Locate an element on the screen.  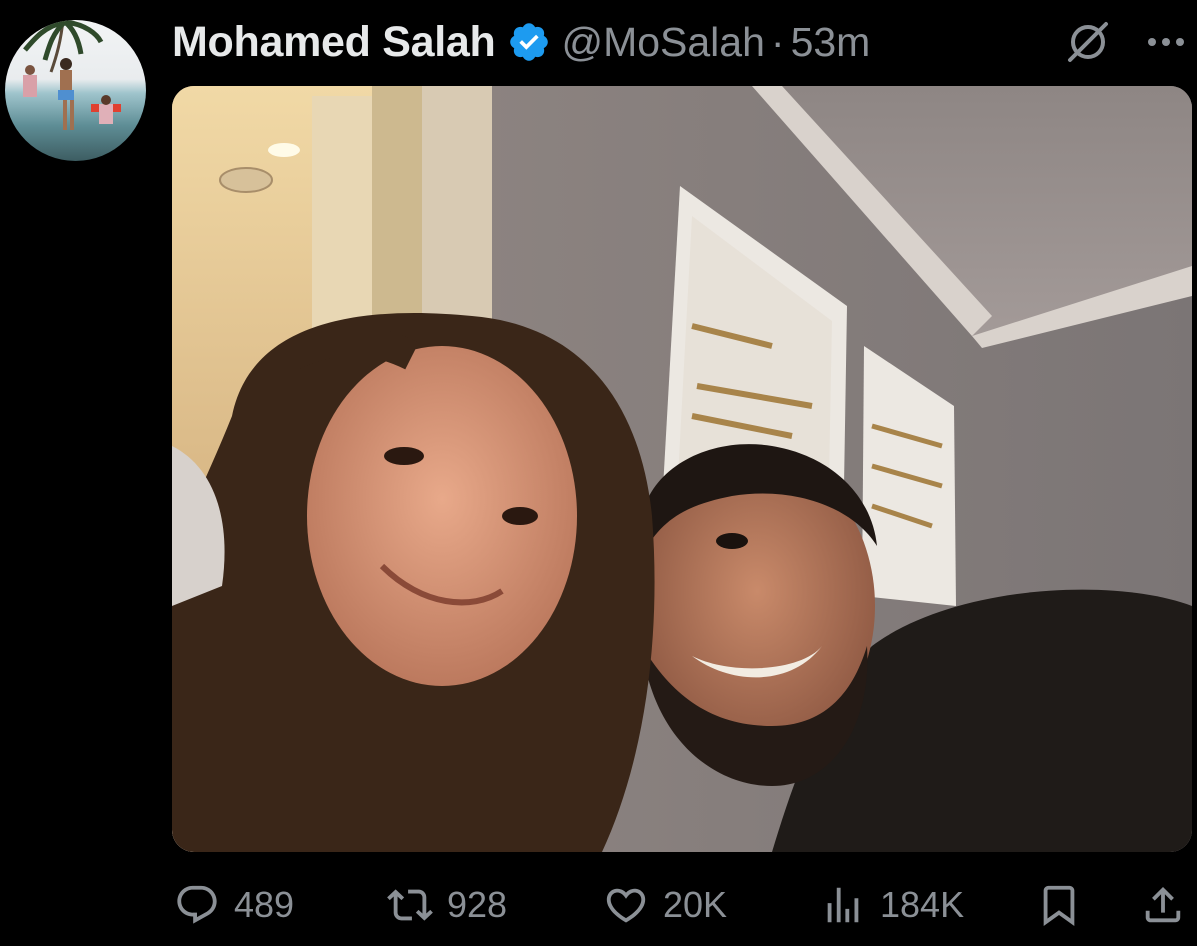
retweet-button: 928 is located at coordinates (447, 905).